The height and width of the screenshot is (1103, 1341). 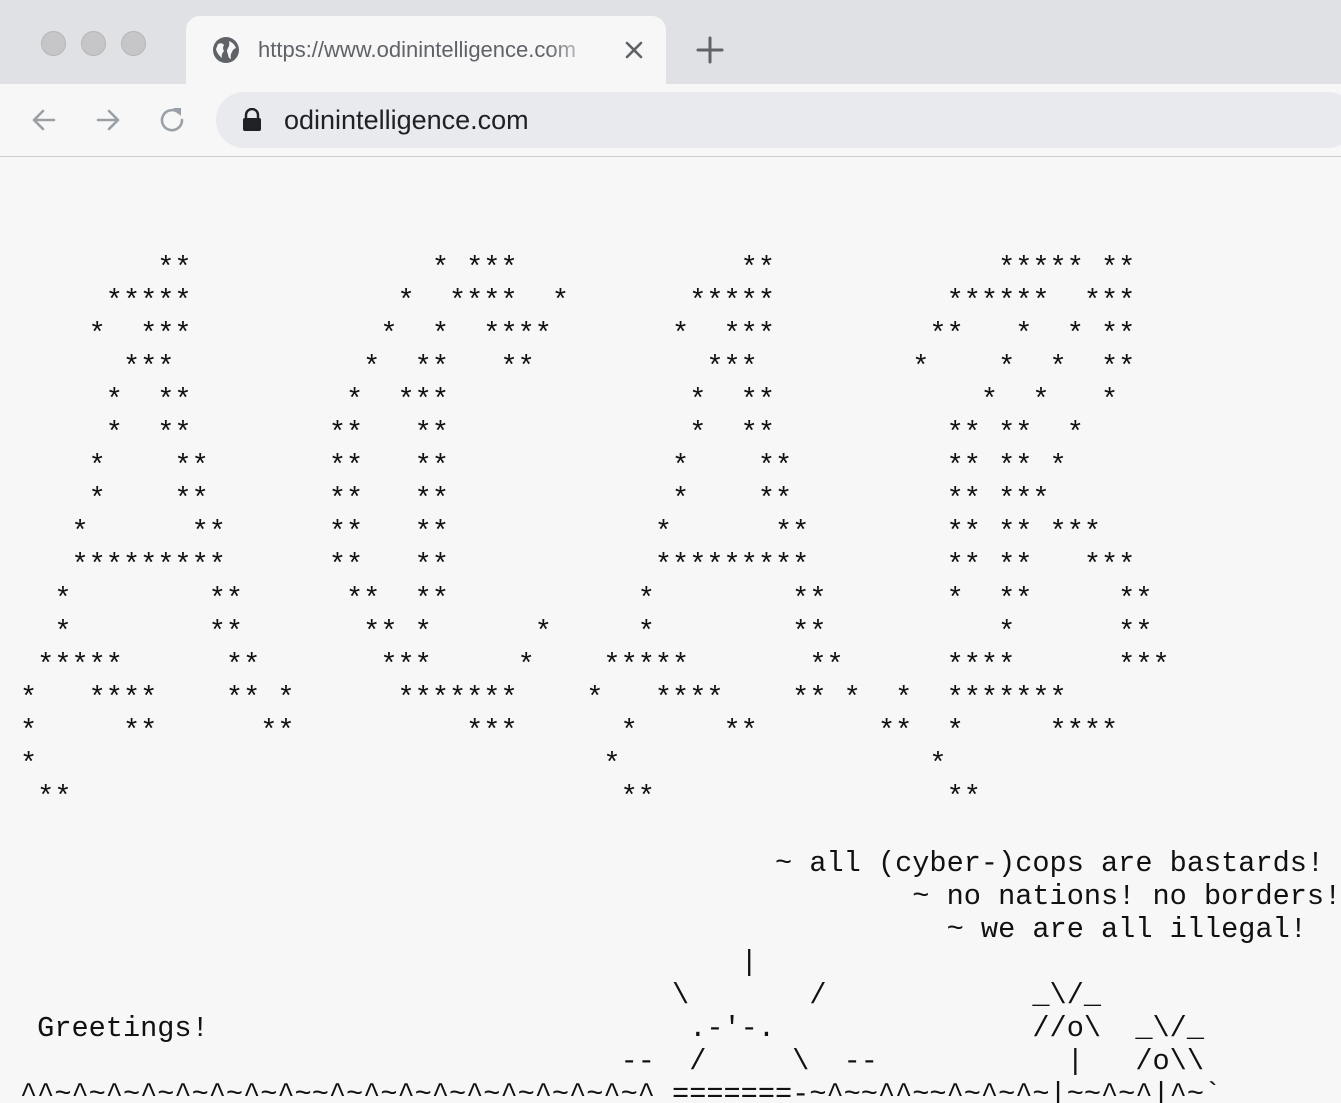 I want to click on browser-tab: https://www.odinintelligence.com, so click(x=426, y=50).